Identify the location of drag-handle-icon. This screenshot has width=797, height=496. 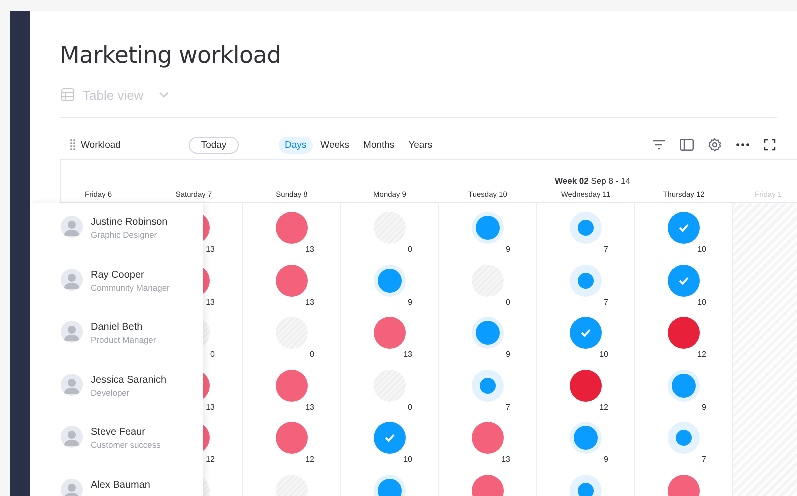
(73, 145).